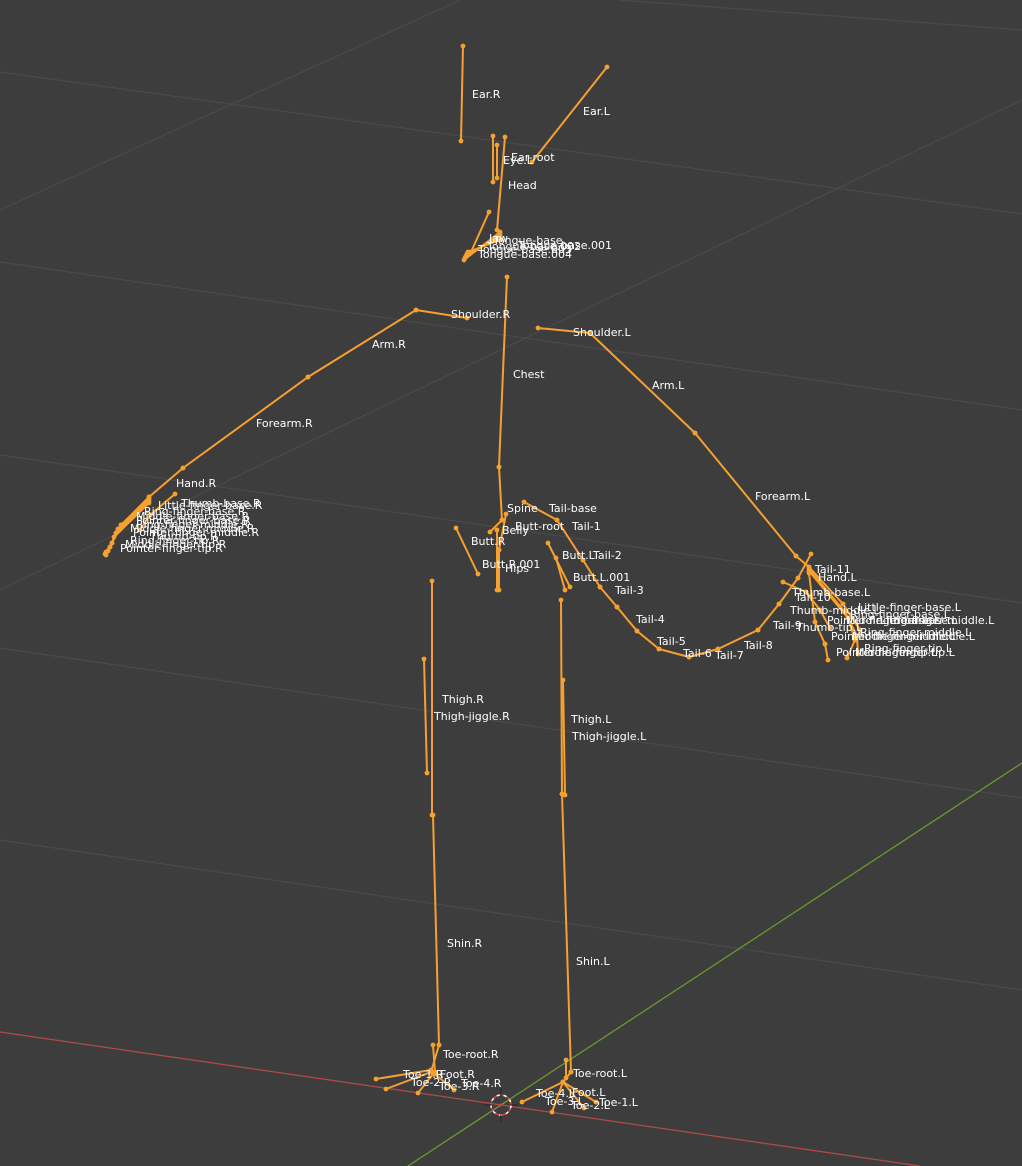 Image resolution: width=1022 pixels, height=1166 pixels. What do you see at coordinates (529, 374) in the screenshot?
I see `bone-label-chest: Chest` at bounding box center [529, 374].